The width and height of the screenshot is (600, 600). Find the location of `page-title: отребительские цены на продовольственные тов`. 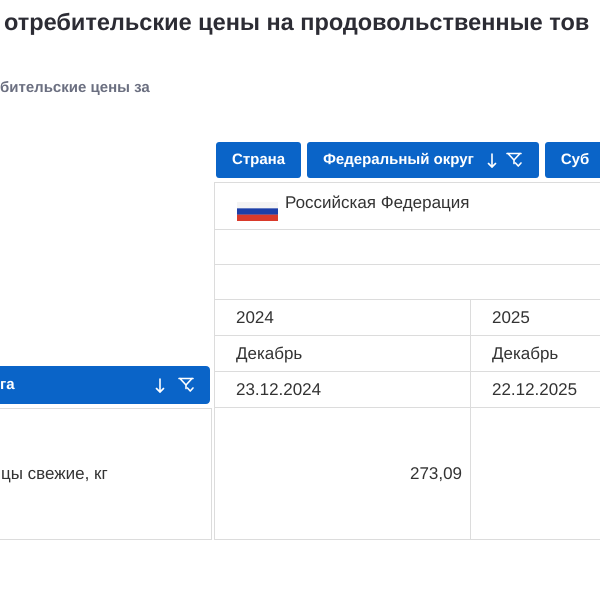

page-title: отребительские цены на продовольственные тов is located at coordinates (296, 22).